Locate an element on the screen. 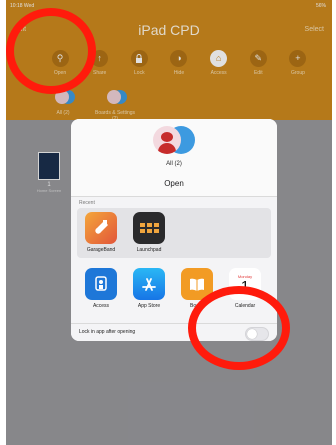 The width and height of the screenshot is (336, 445). app-store-icon is located at coordinates (149, 284).